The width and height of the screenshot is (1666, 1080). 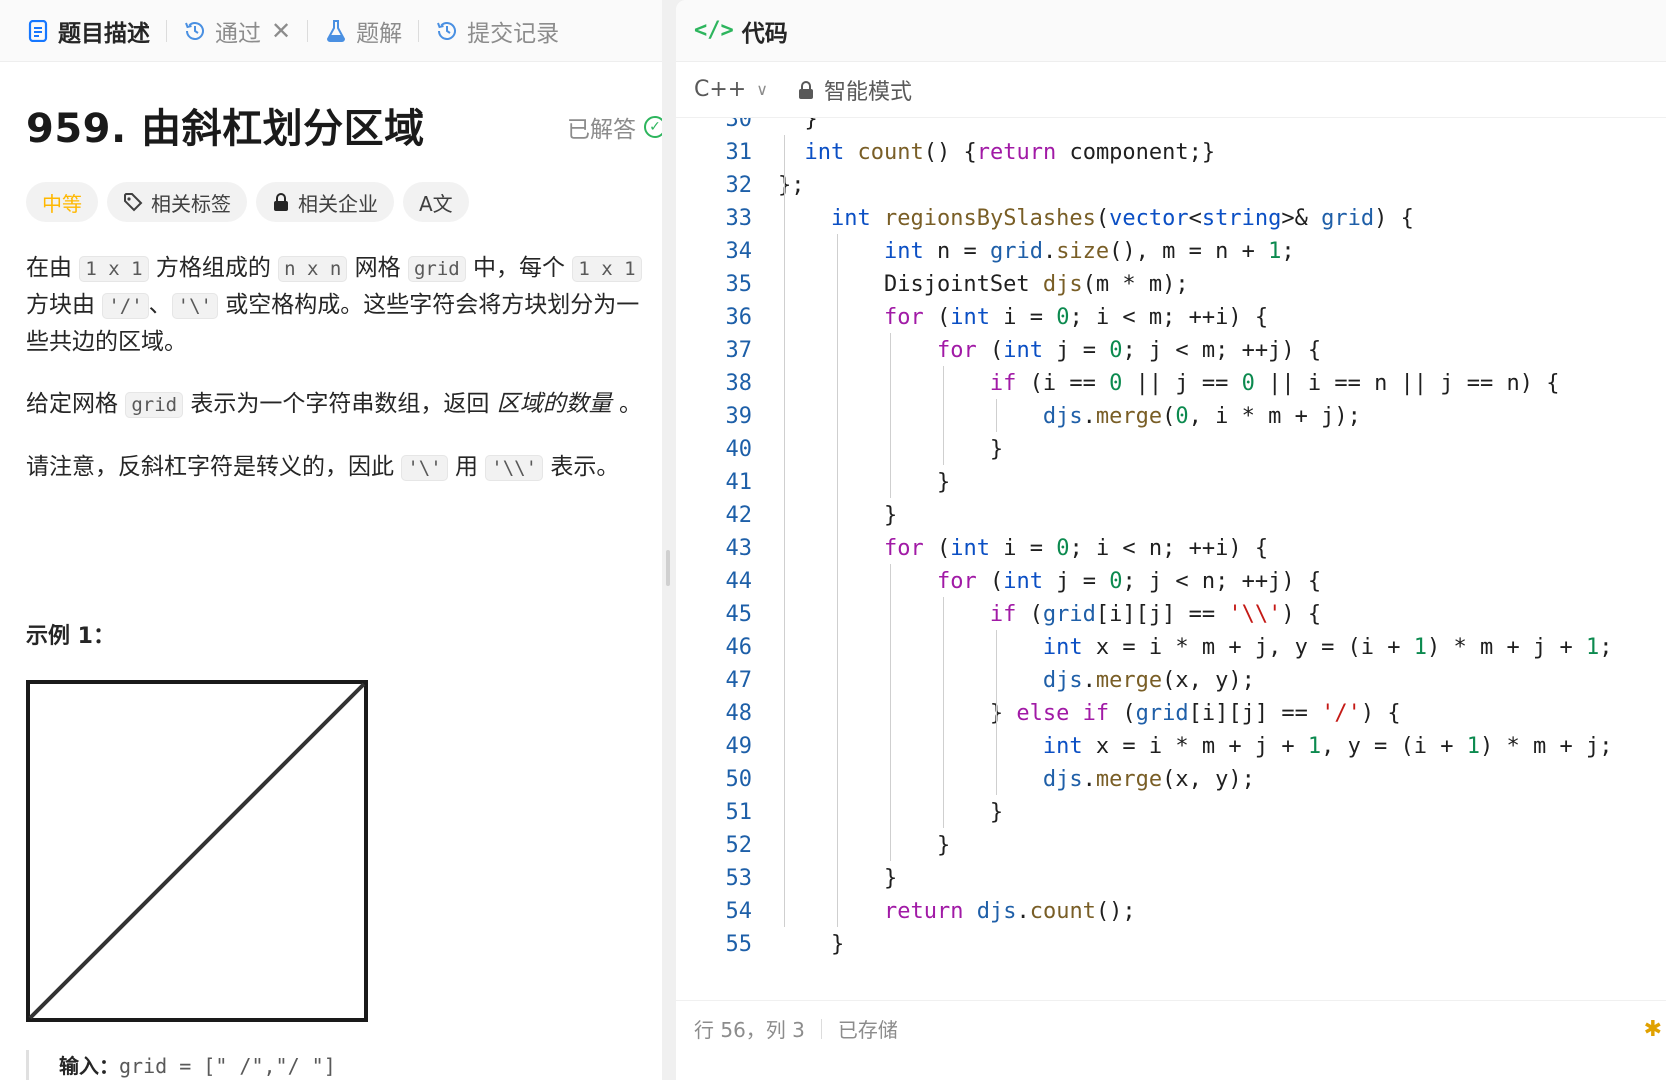 What do you see at coordinates (1171, 845) in the screenshot?
I see `code-line: 52 }` at bounding box center [1171, 845].